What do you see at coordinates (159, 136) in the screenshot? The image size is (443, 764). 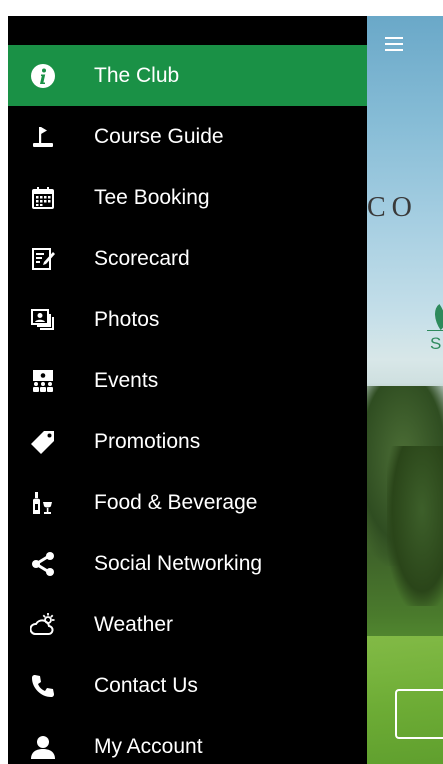 I see `menu-item-label: Course Guide` at bounding box center [159, 136].